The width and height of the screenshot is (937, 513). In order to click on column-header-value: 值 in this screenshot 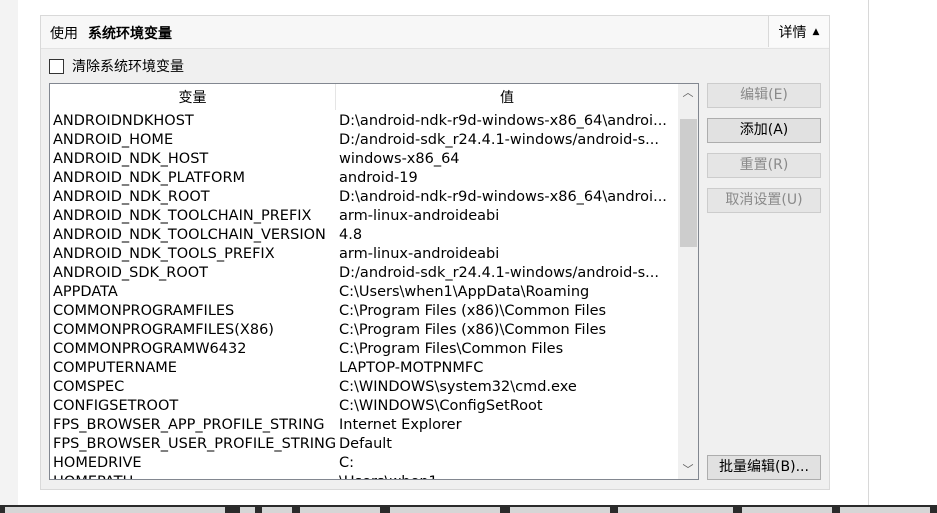, I will do `click(507, 97)`.